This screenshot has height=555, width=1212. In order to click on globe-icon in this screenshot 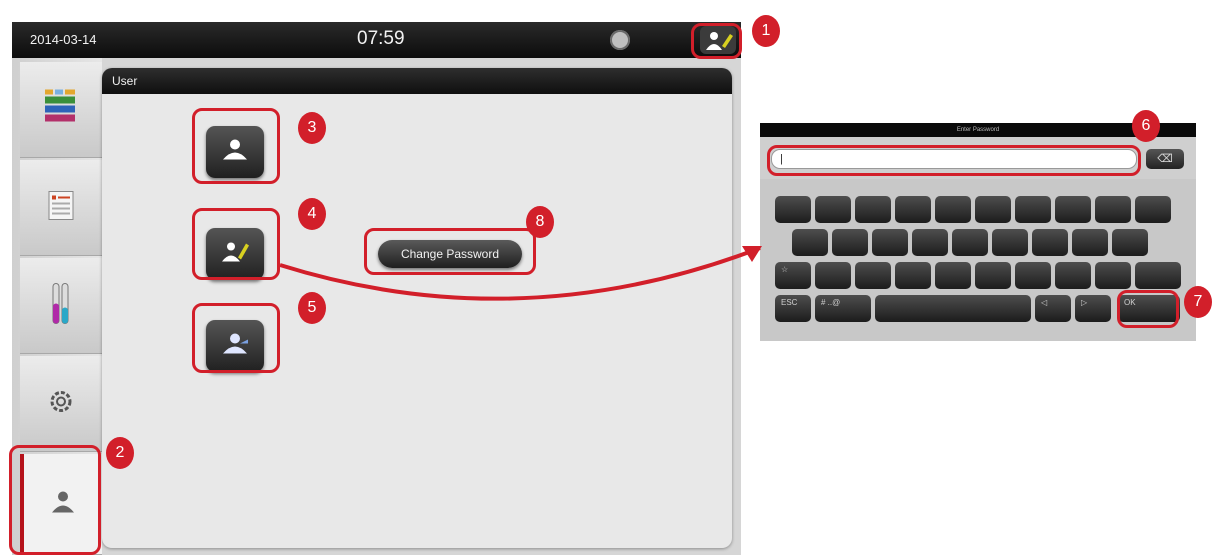, I will do `click(620, 40)`.